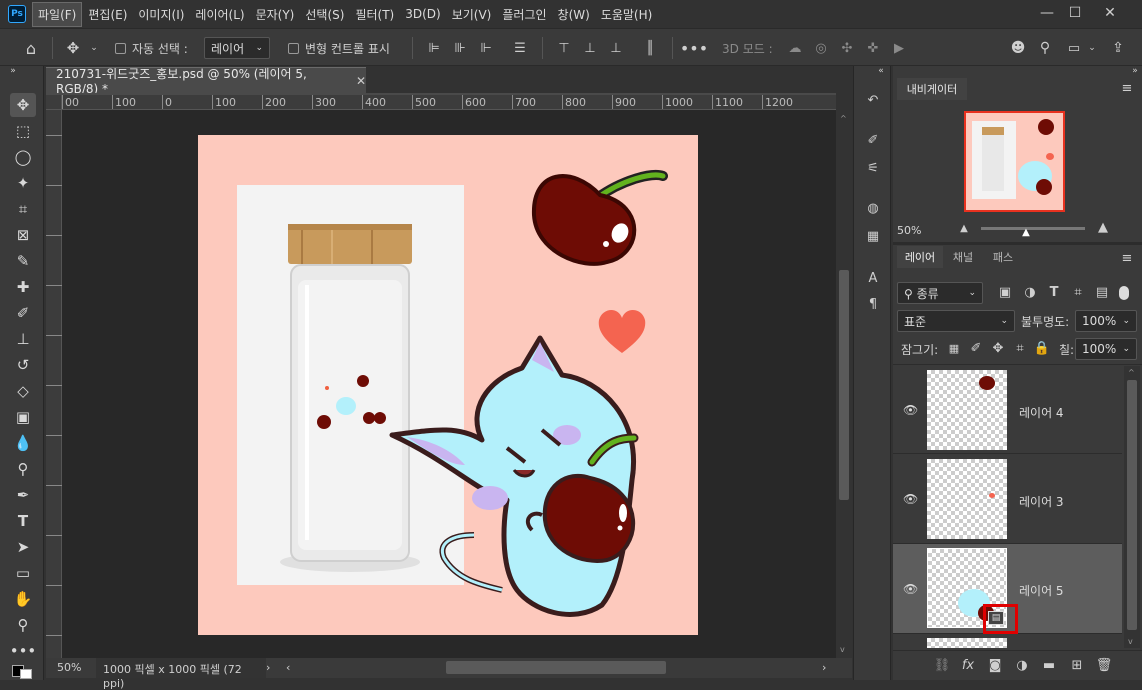 Image resolution: width=1142 pixels, height=690 pixels. What do you see at coordinates (107, 14) in the screenshot?
I see `menu-edit: 편집(E)` at bounding box center [107, 14].